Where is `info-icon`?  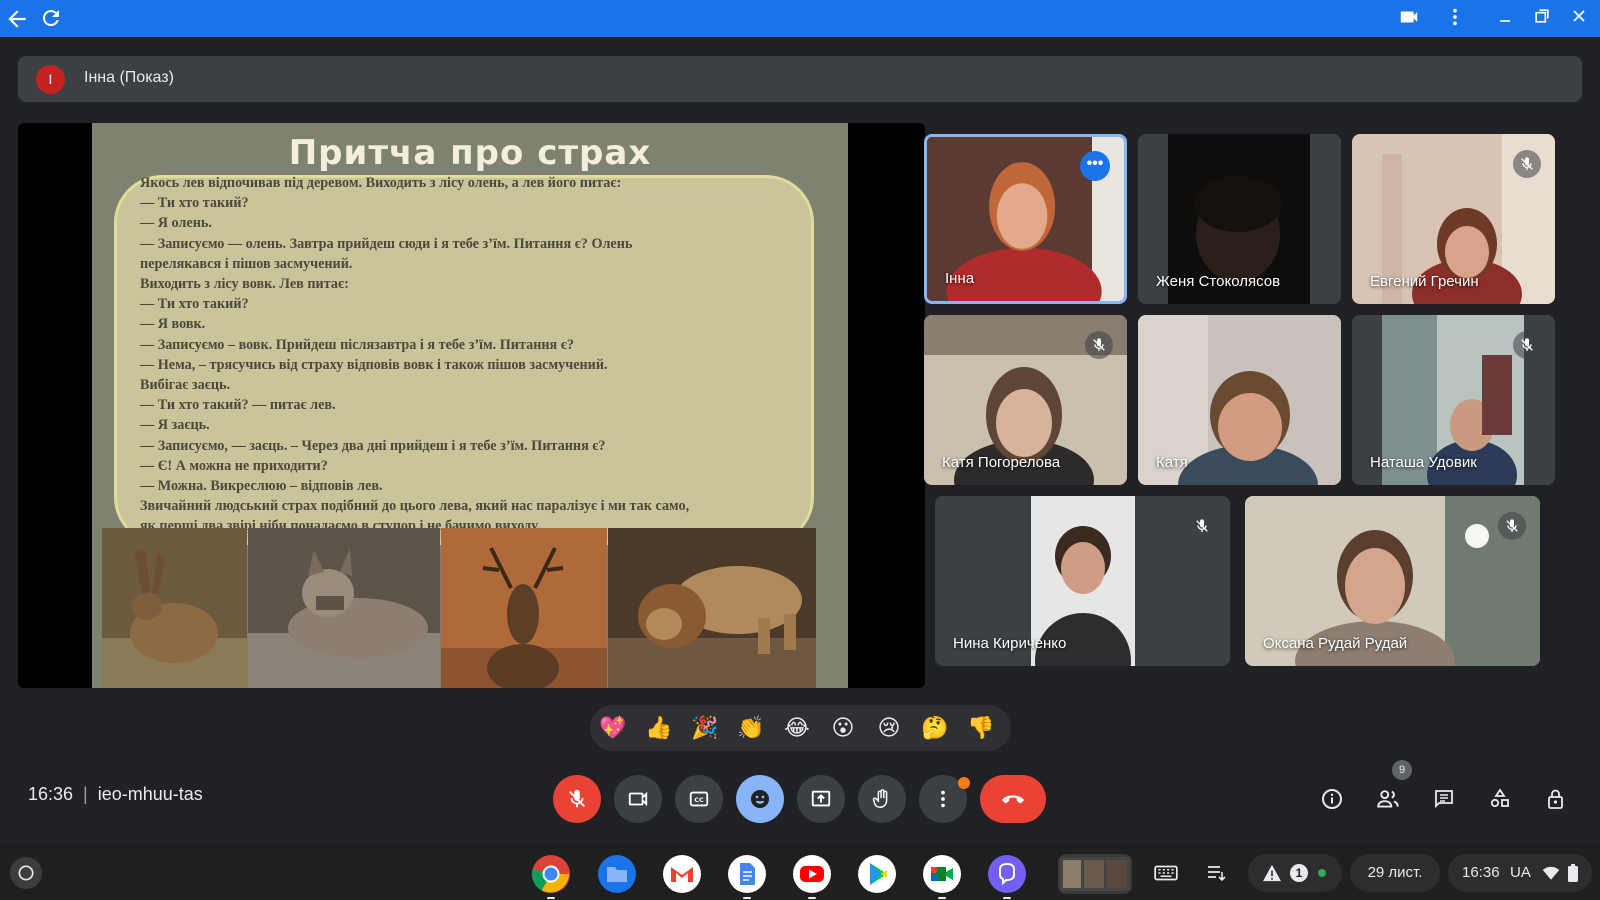
info-icon is located at coordinates (1332, 799).